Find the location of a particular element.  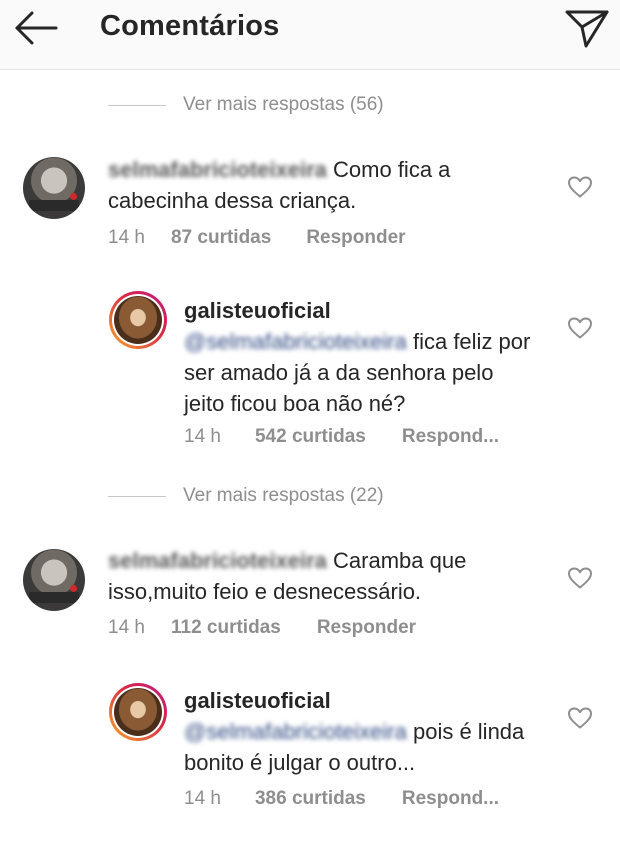

top-bar: Comentários is located at coordinates (310, 35).